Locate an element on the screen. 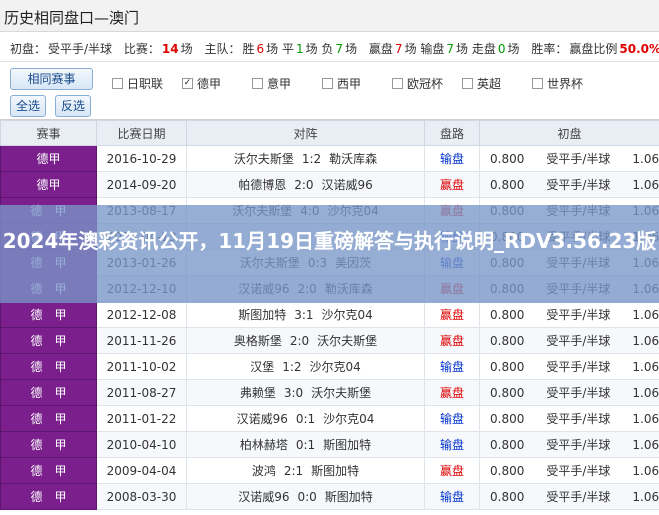  match-cell: 汉诺威96 0:0 斯图加特 is located at coordinates (305, 496).